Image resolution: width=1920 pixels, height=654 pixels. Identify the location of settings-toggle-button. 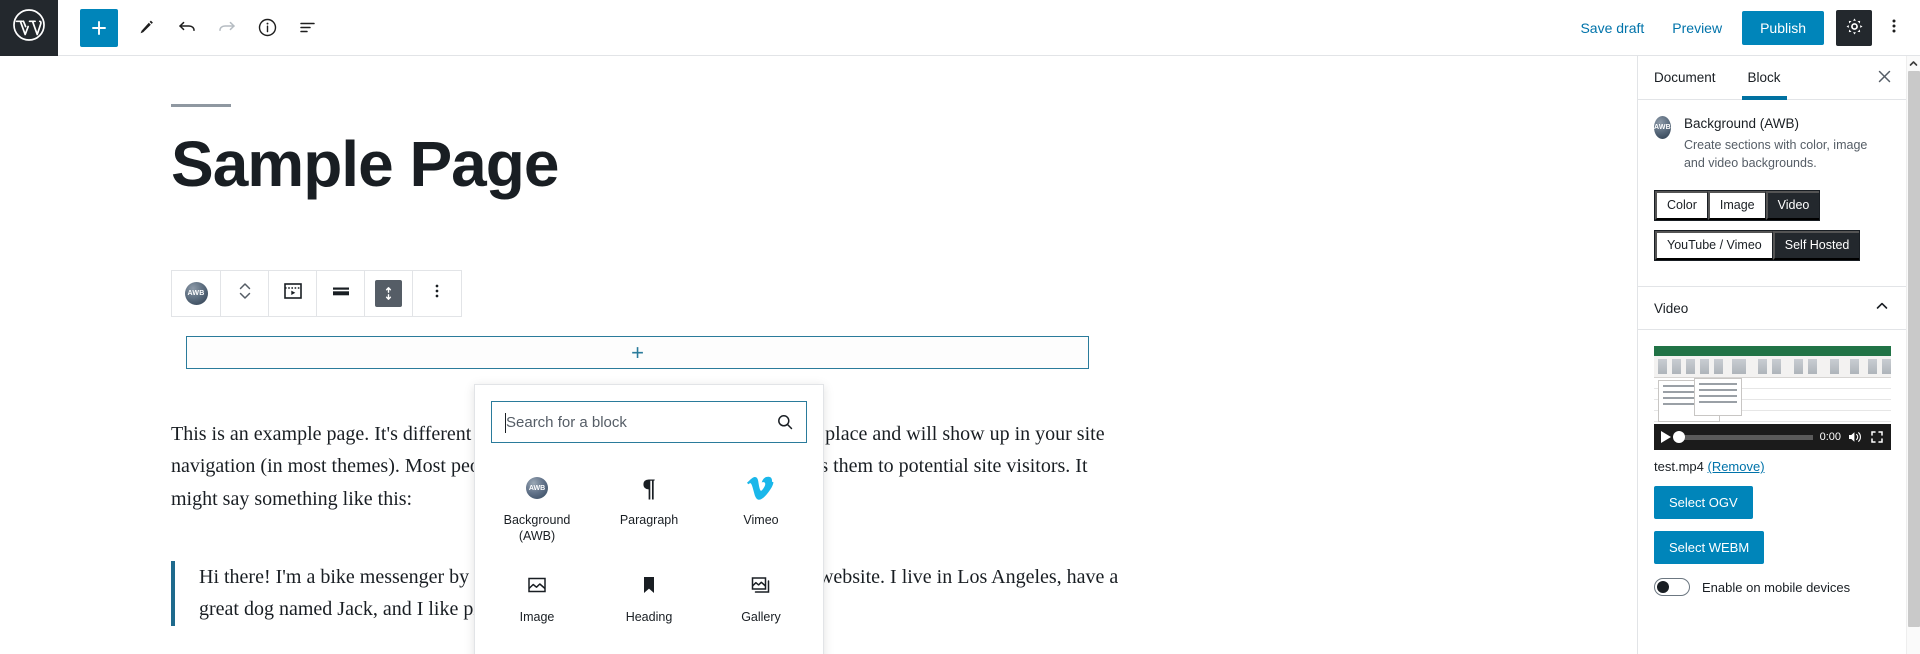
(1854, 27).